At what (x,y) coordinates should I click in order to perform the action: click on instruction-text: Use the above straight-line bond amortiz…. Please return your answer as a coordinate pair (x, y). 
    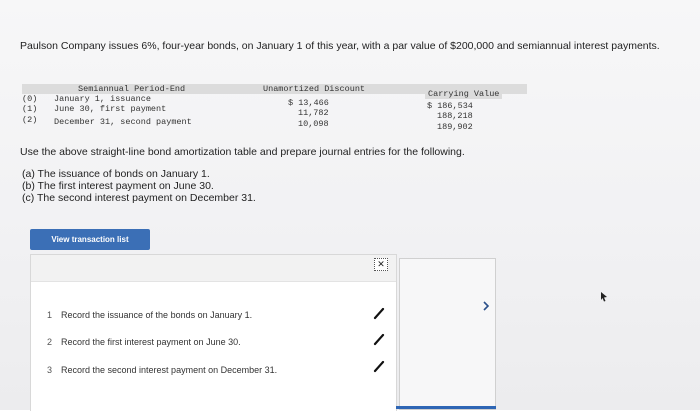
    Looking at the image, I should click on (242, 152).